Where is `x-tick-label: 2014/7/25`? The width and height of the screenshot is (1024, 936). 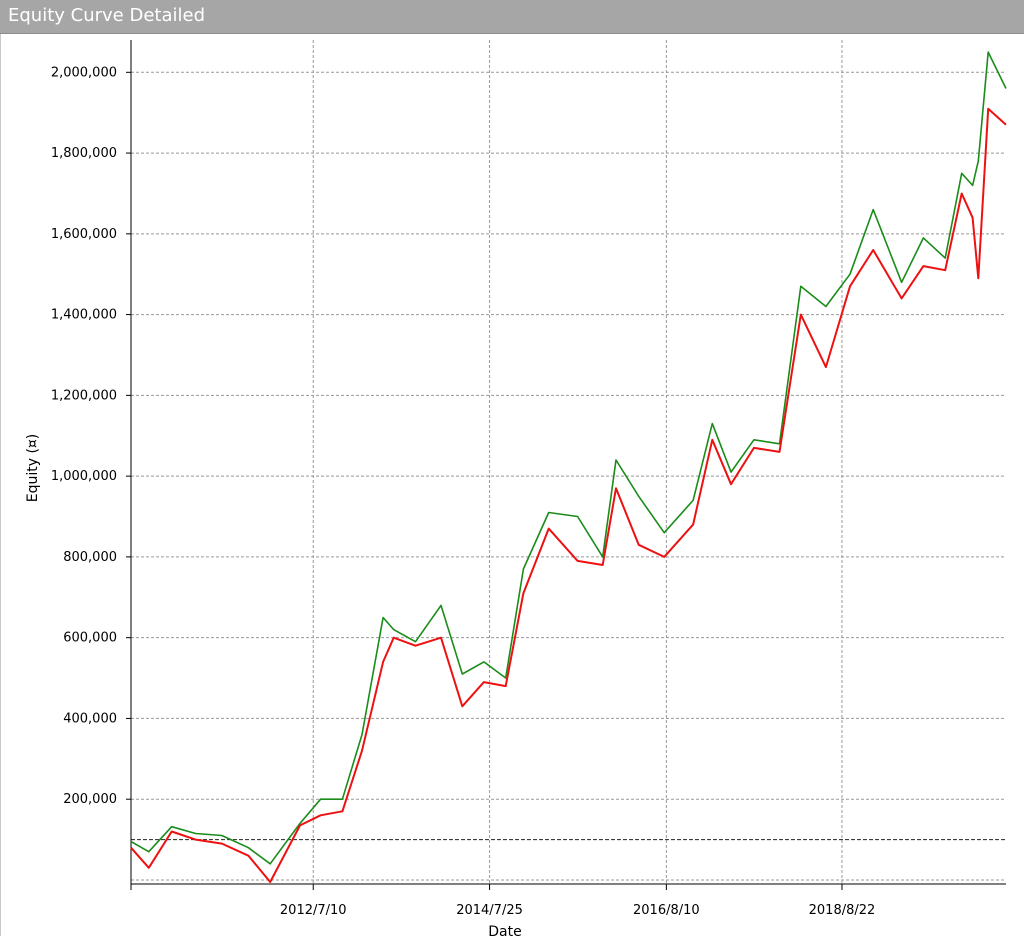 x-tick-label: 2014/7/25 is located at coordinates (489, 910).